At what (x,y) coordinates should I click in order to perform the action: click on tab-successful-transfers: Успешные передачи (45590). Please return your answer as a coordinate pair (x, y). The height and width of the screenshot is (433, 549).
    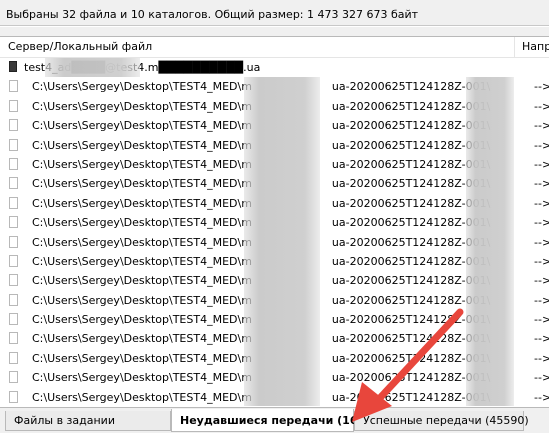
    Looking at the image, I should click on (441, 421).